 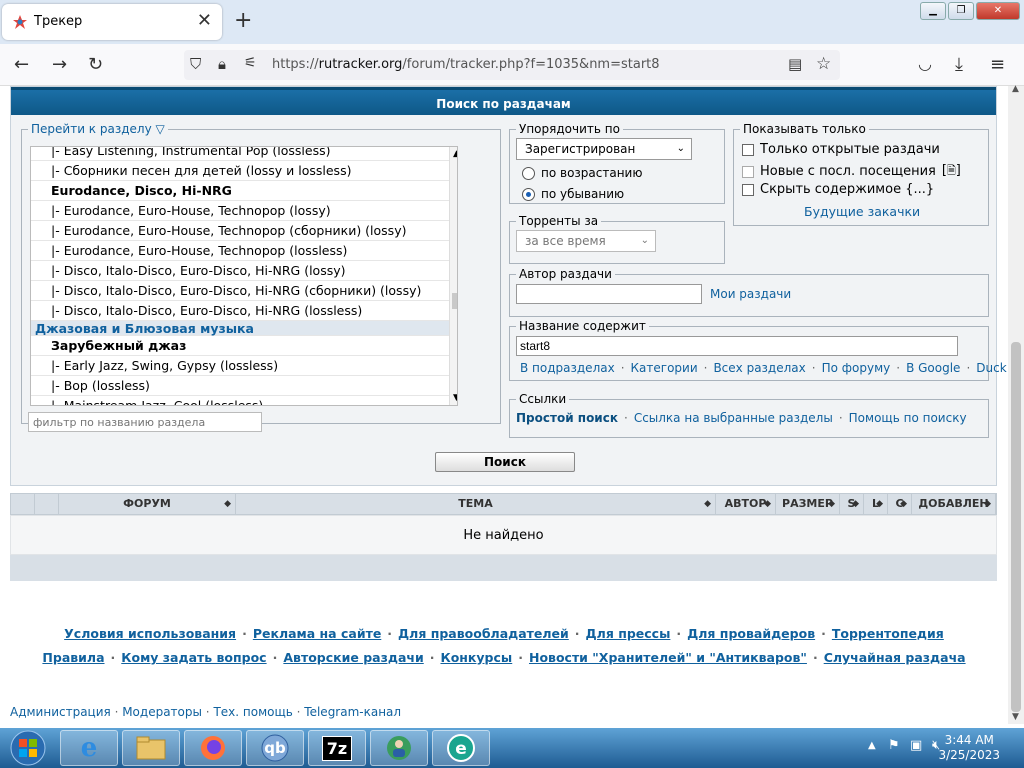 I want to click on footer-link: Случайная раздача, so click(x=895, y=657).